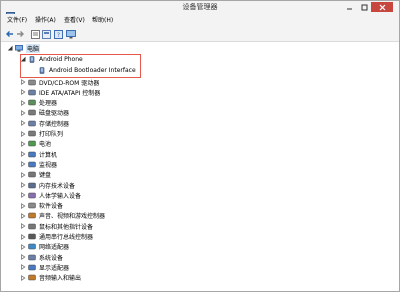 The height and width of the screenshot is (292, 400). I want to click on storage-controller-icon, so click(32, 123).